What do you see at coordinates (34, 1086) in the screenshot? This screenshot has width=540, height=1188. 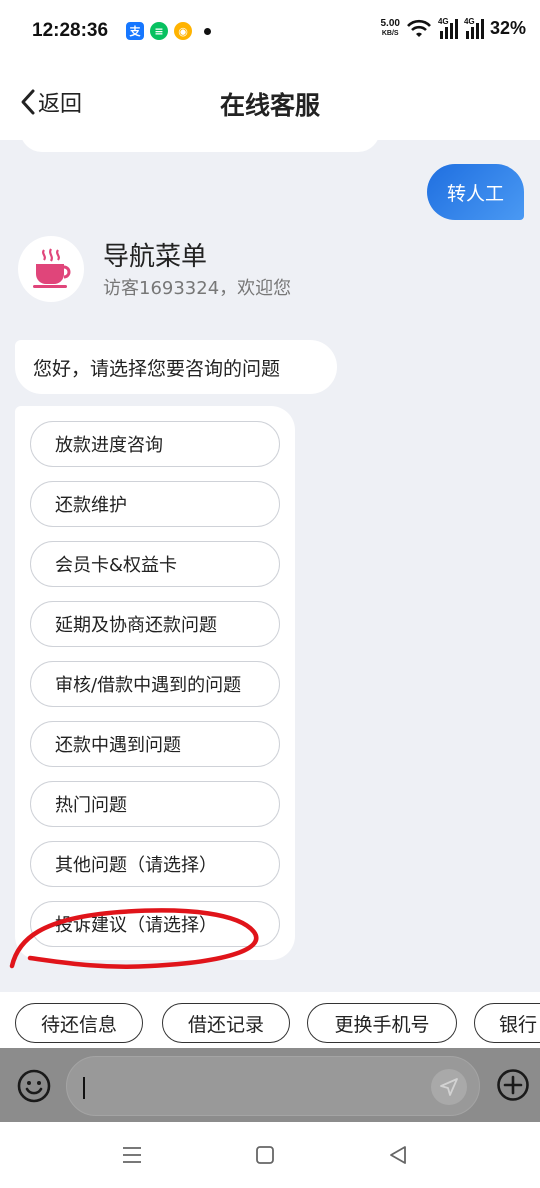 I see `emoji-icon` at bounding box center [34, 1086].